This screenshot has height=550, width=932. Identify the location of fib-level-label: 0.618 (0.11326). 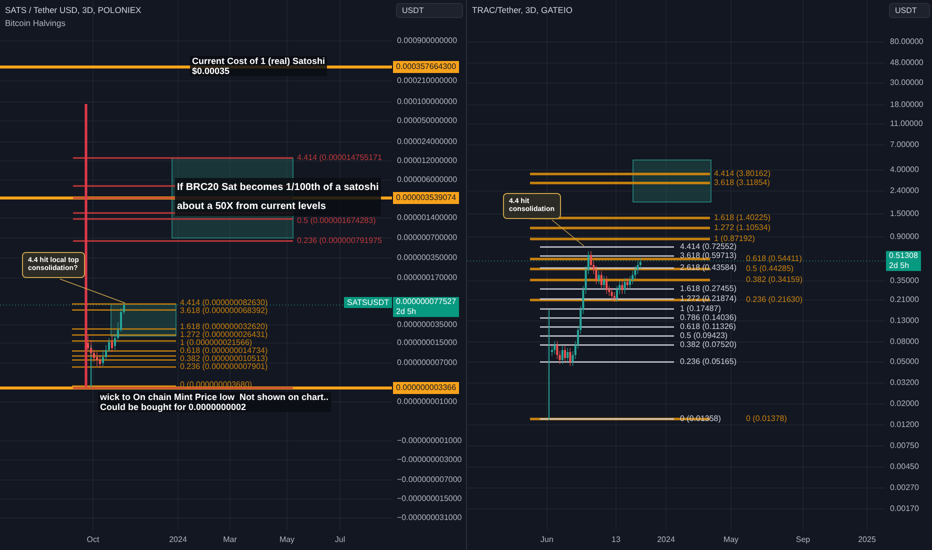
(708, 327).